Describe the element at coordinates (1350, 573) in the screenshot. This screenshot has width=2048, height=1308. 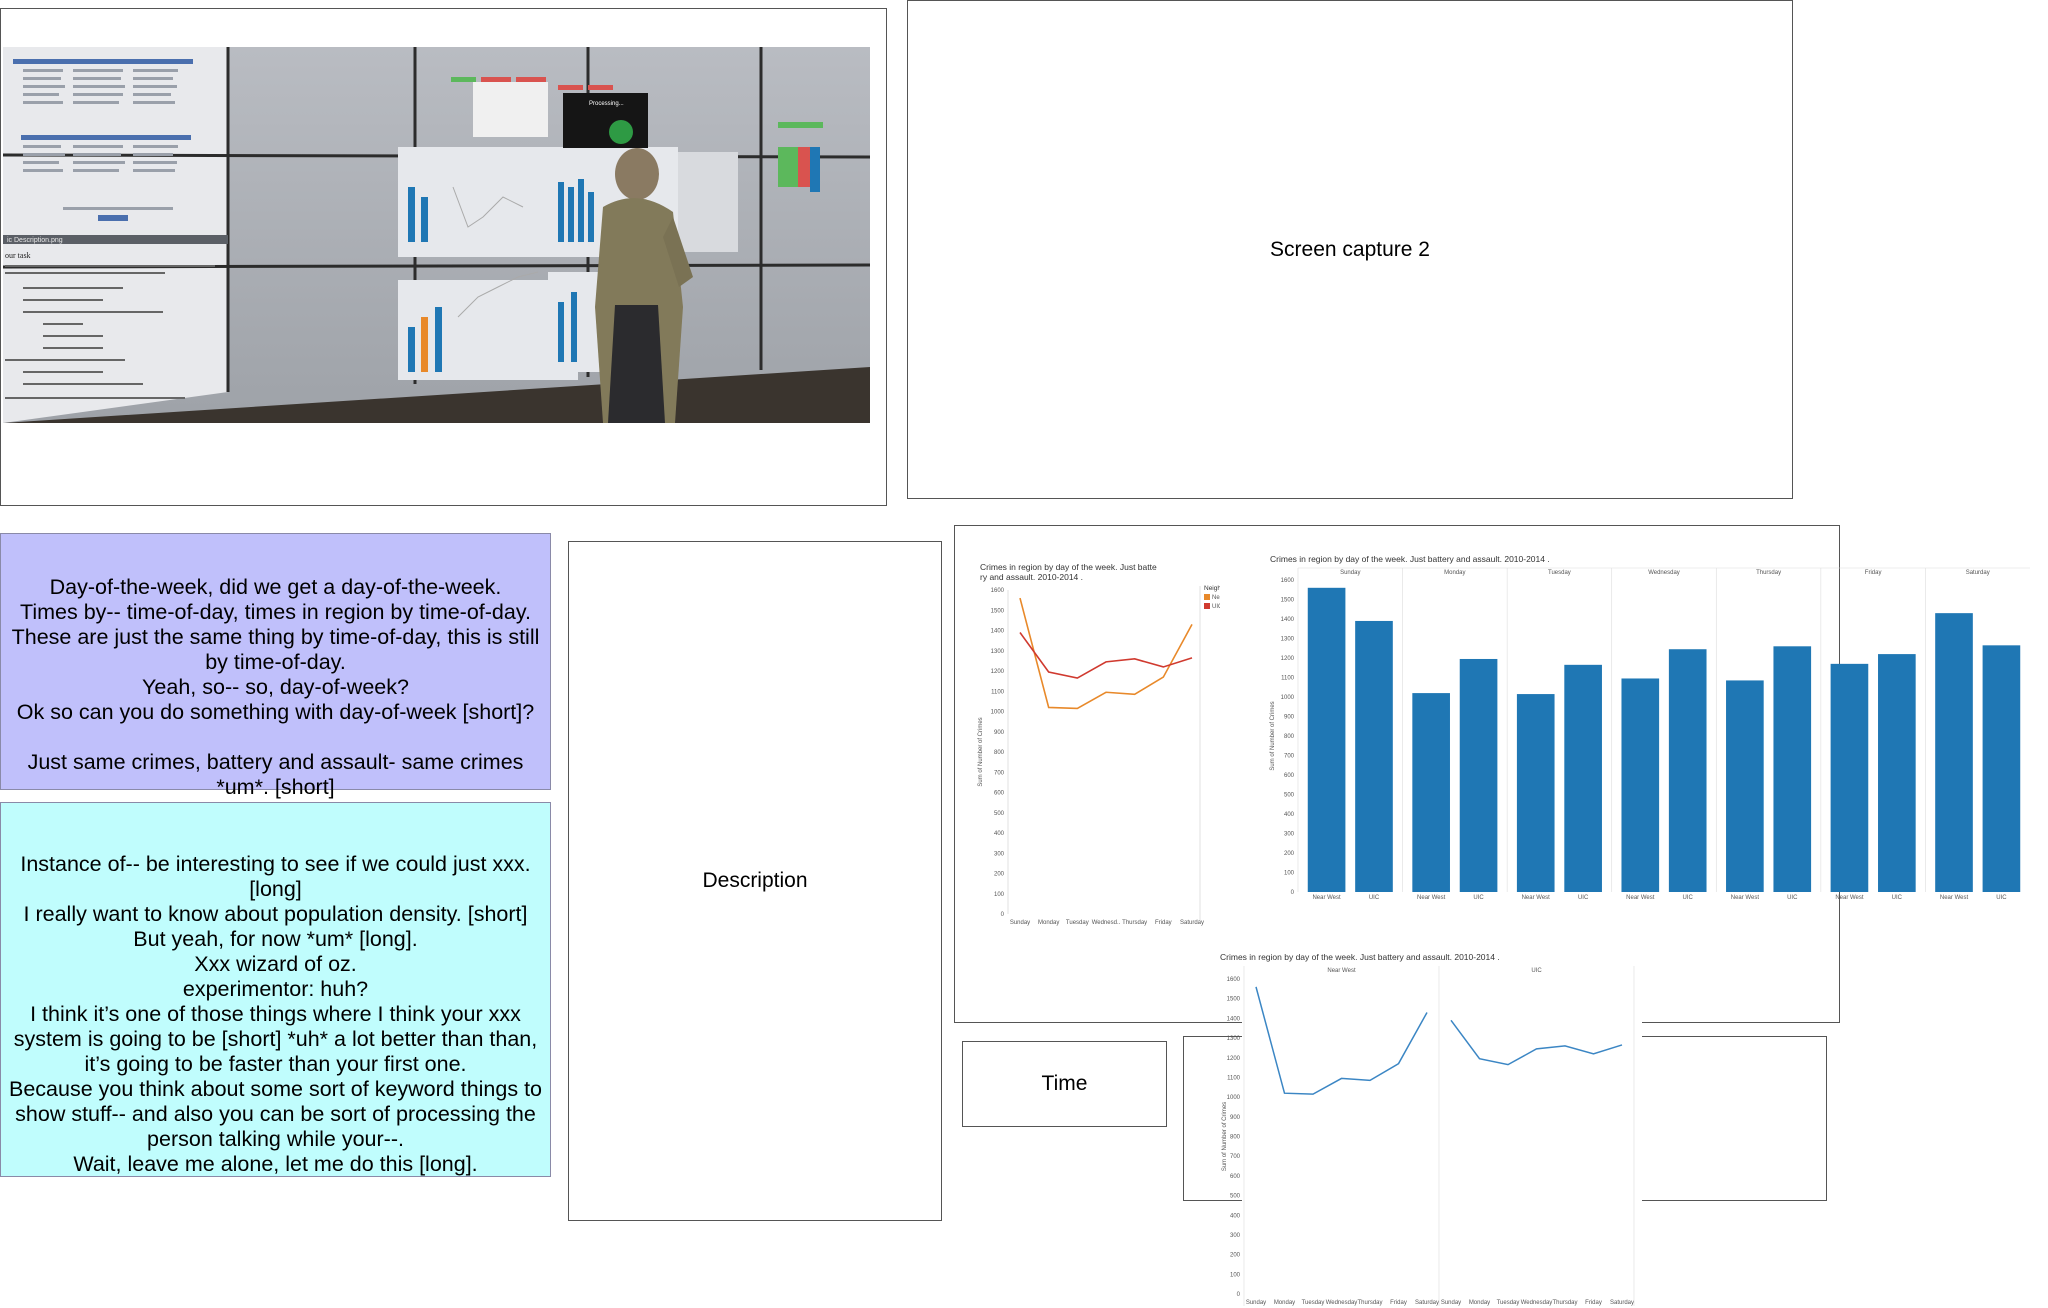
I see `facet-label: Sunday` at that location.